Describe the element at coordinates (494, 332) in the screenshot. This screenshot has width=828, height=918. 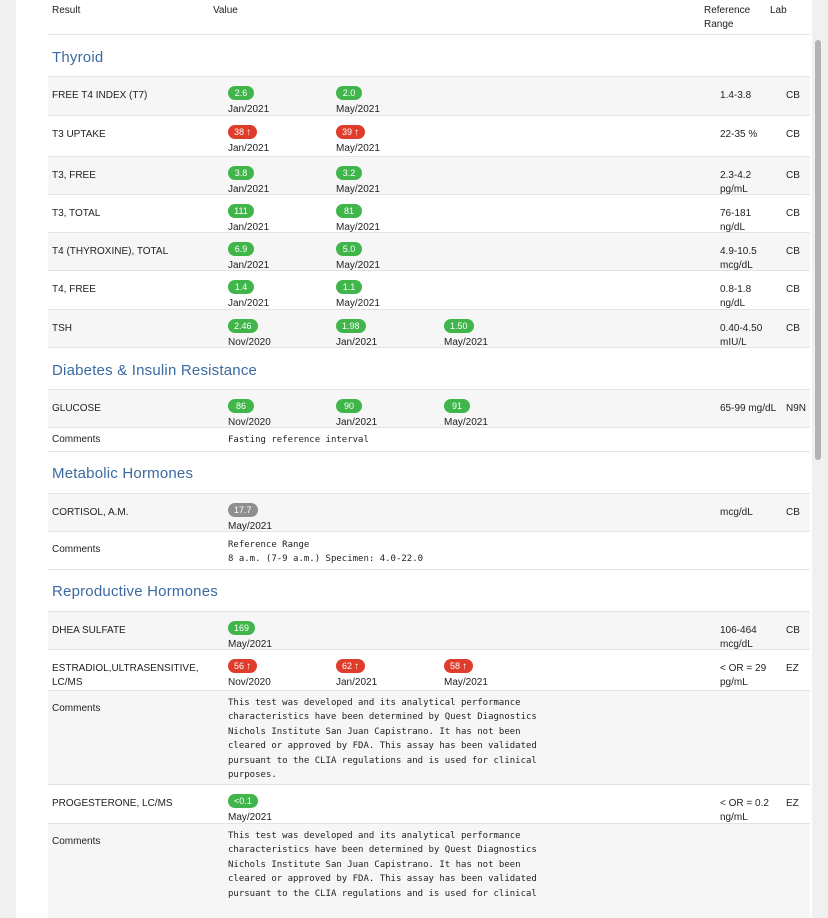
I see `result-value-cell: 1.50 May/2021` at that location.